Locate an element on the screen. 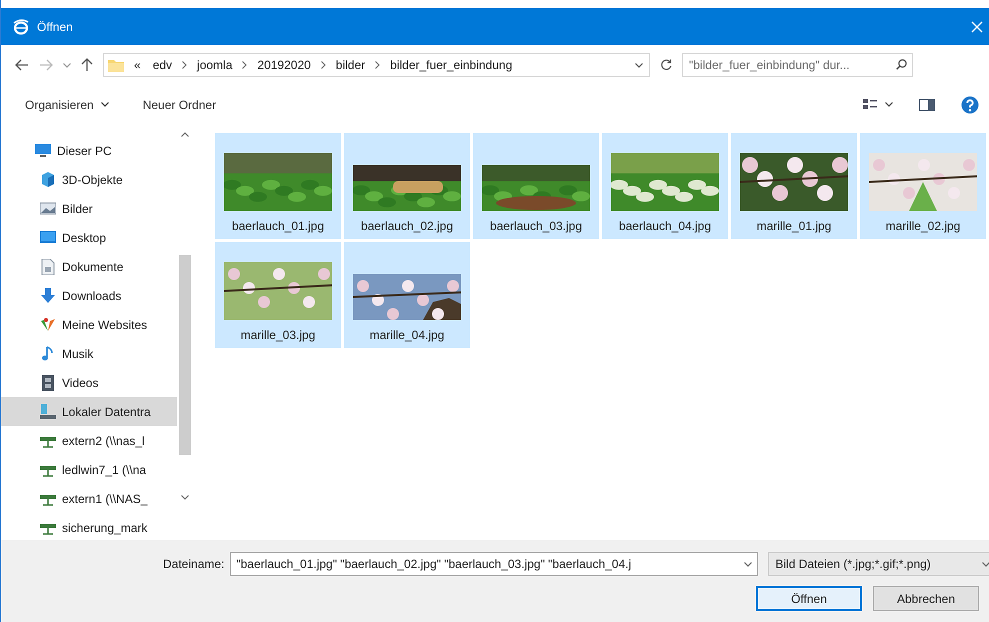  nav-item: extern2 (\\nas_l is located at coordinates (89, 440).